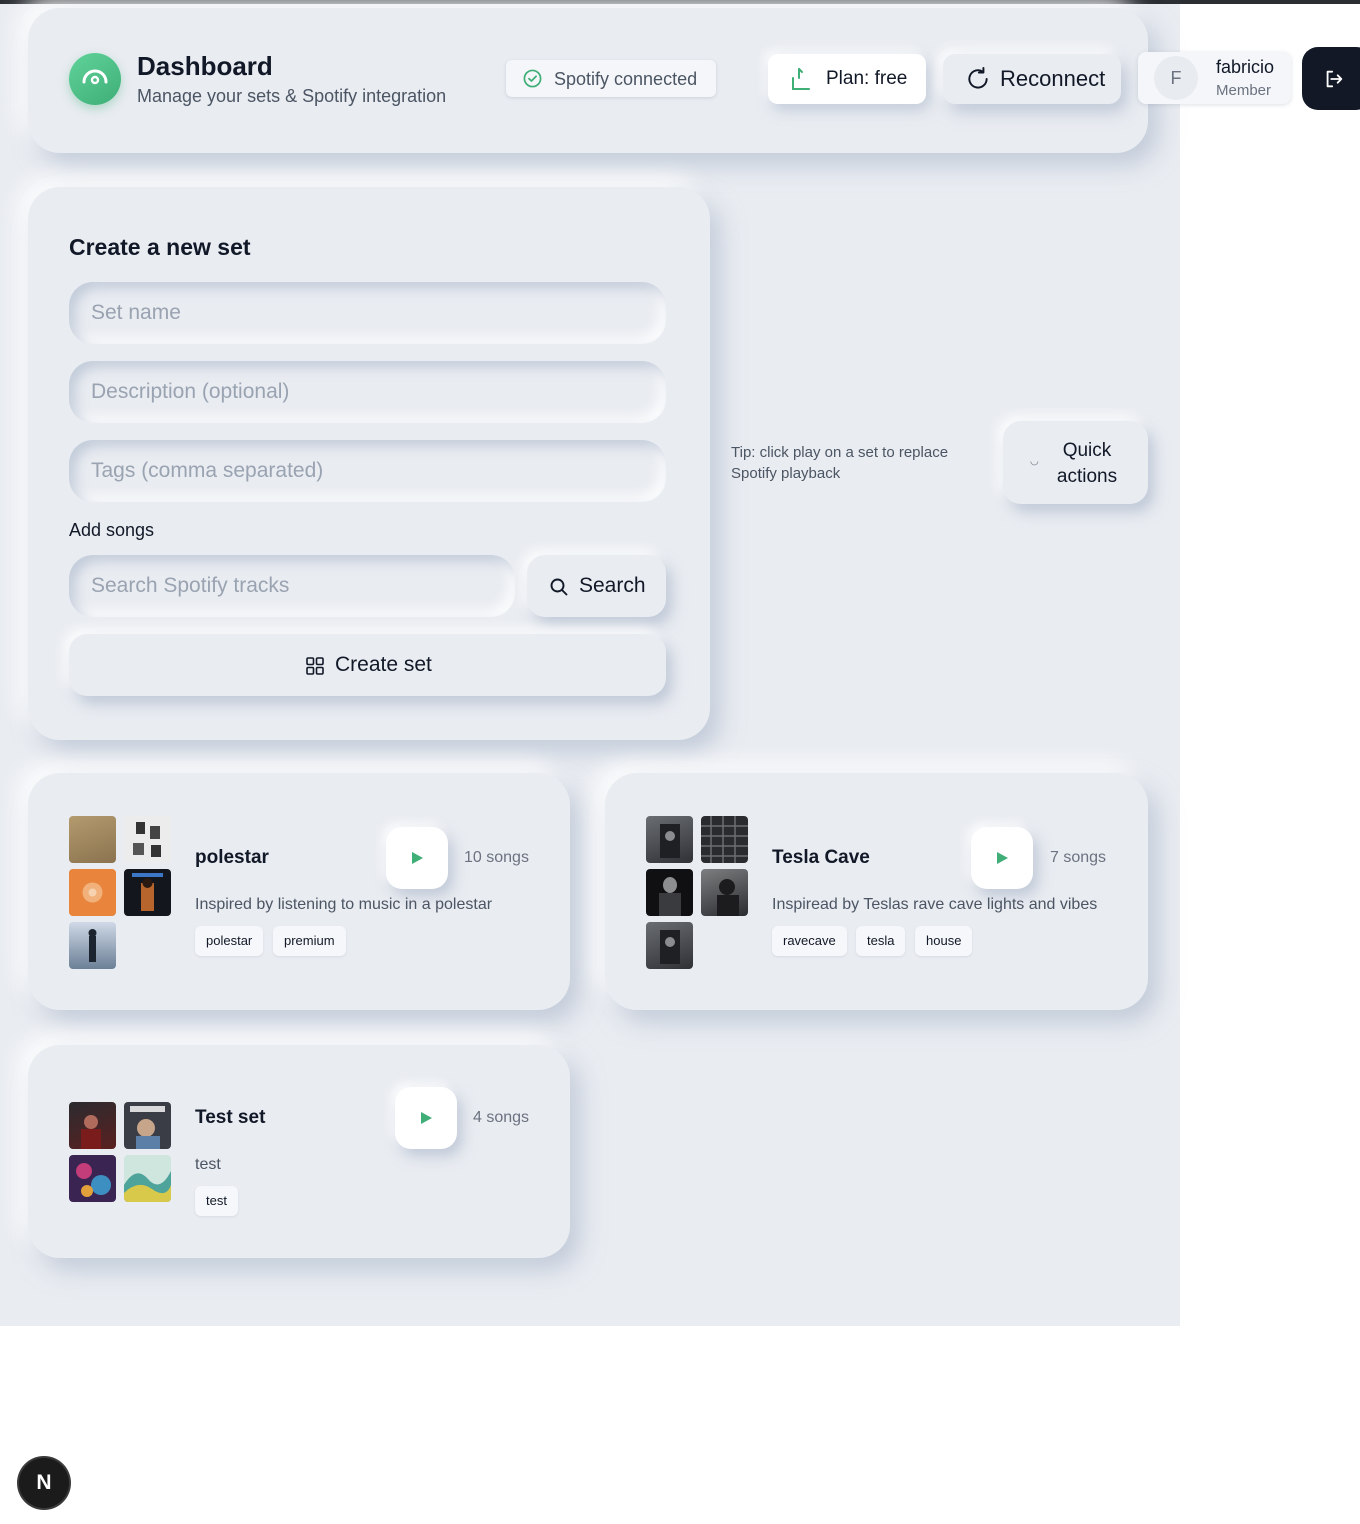 This screenshot has height=1524, width=1360. Describe the element at coordinates (1245, 67) in the screenshot. I see `user-name: fabricio` at that location.